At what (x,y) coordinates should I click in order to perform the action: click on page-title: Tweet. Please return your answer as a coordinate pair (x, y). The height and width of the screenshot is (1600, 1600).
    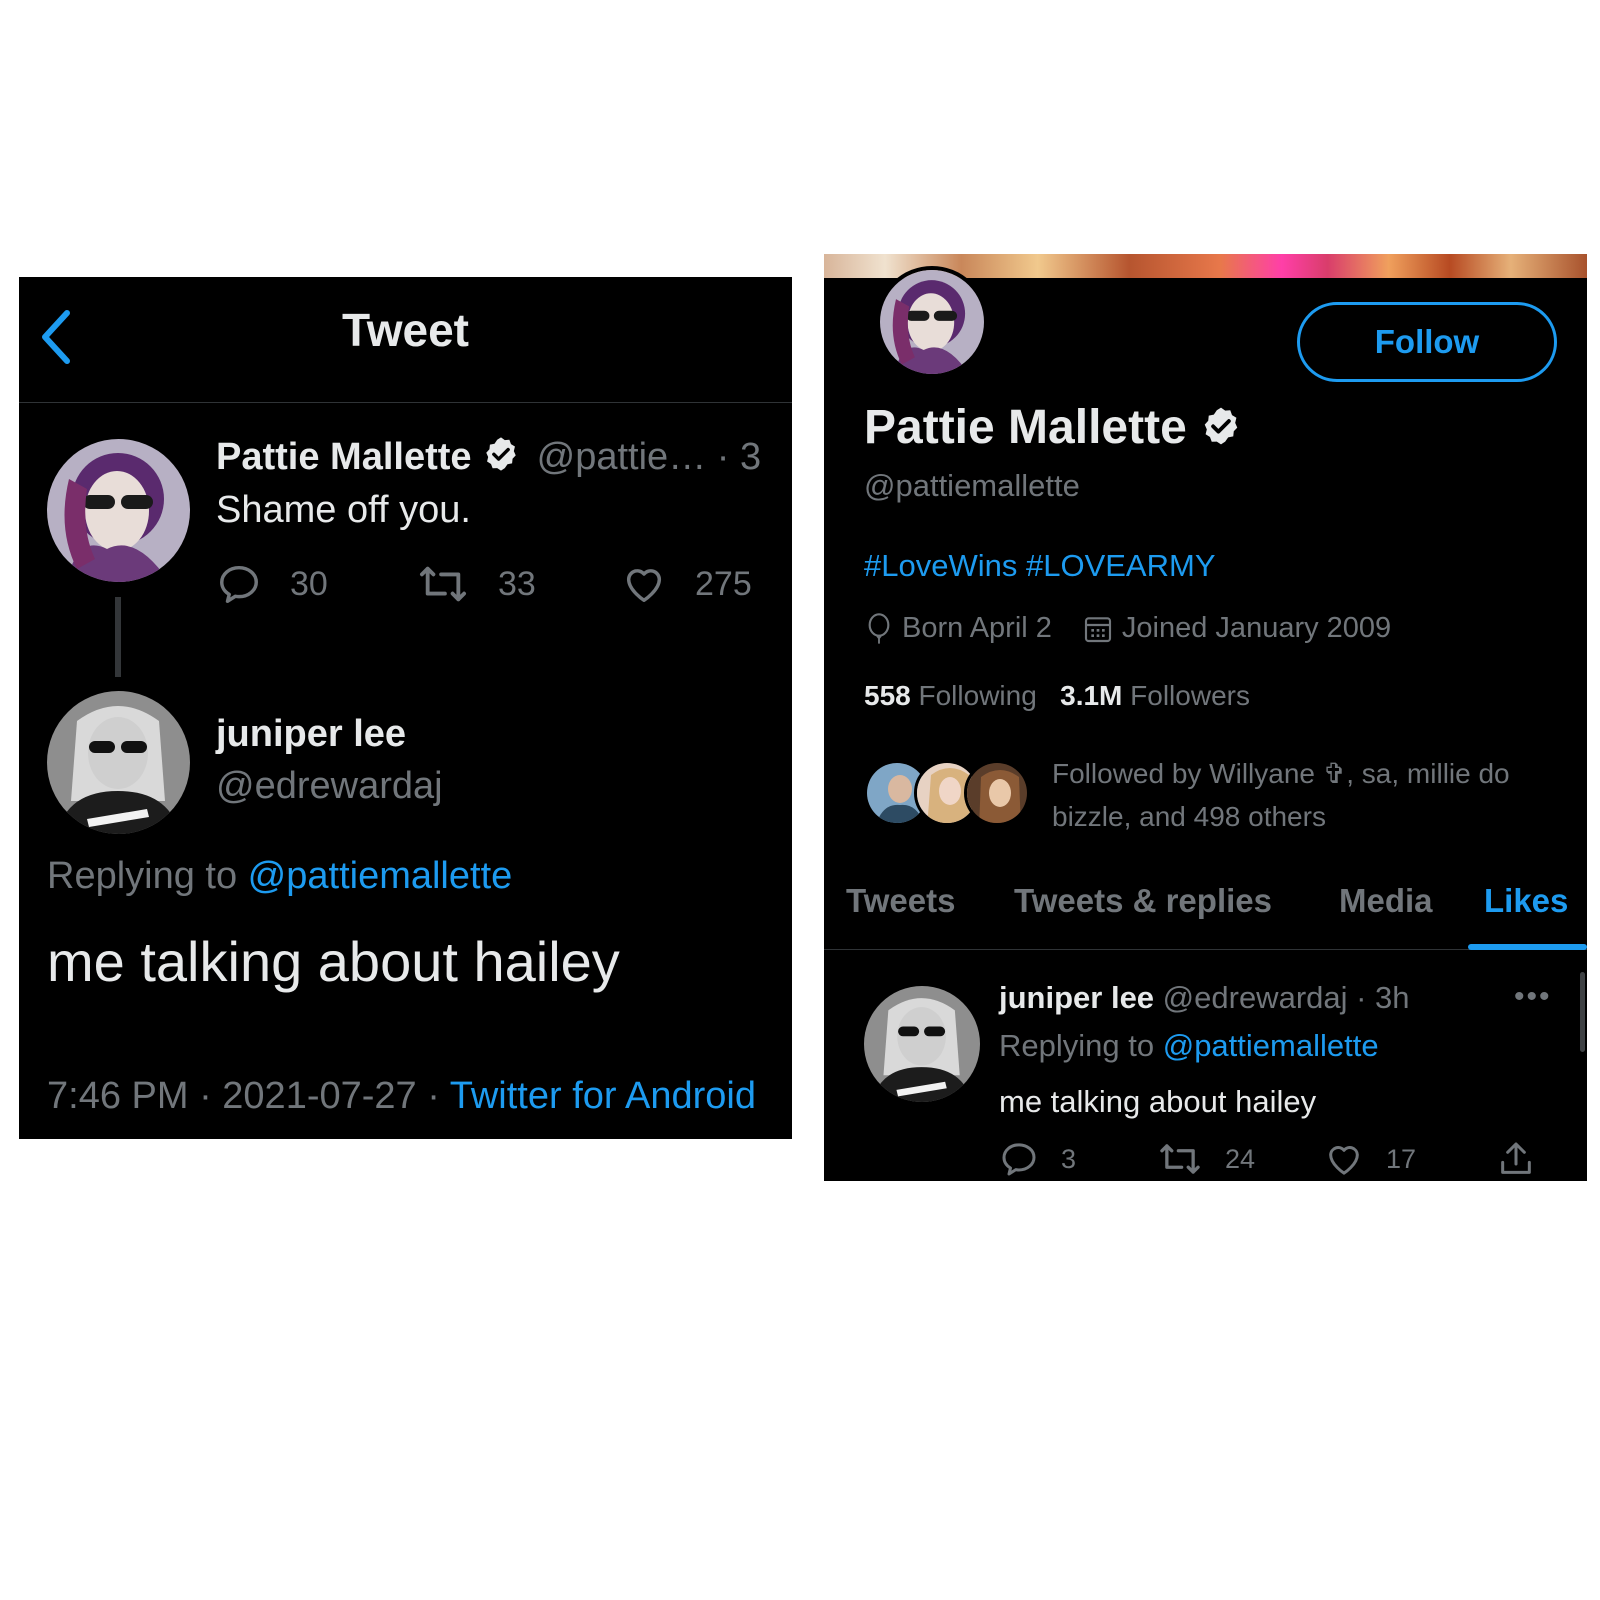
    Looking at the image, I should click on (405, 330).